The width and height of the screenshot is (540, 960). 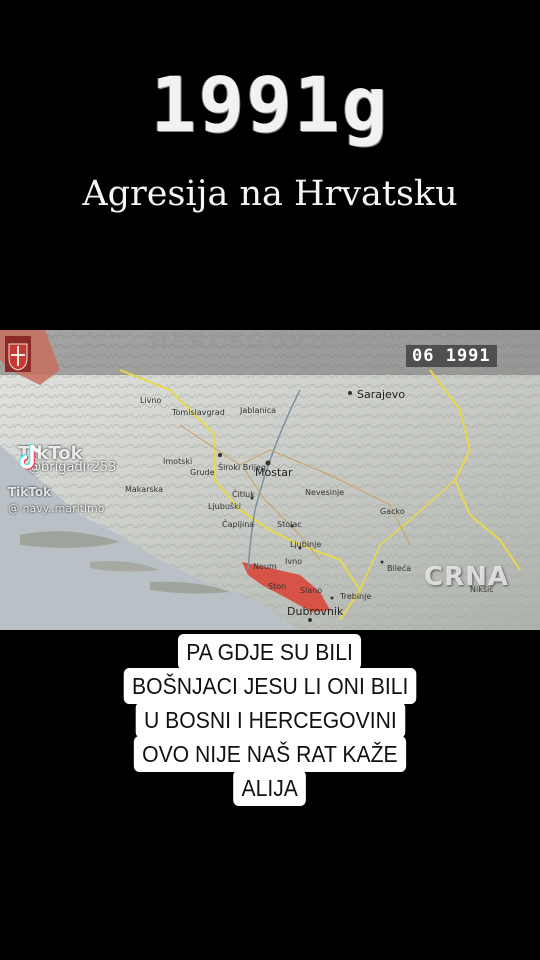 I want to click on tiktok-watermark: TikTok @brigadir253, so click(x=67, y=459).